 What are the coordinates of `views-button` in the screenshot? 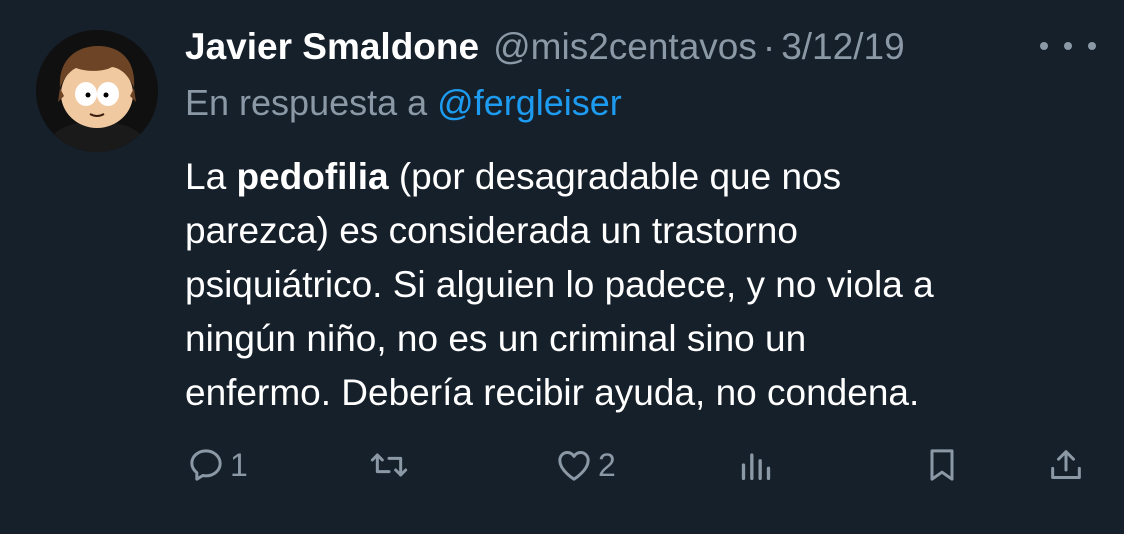 It's located at (756, 465).